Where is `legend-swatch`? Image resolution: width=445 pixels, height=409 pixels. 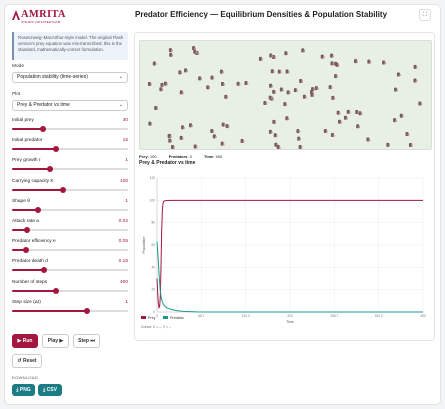 legend-swatch is located at coordinates (165, 317).